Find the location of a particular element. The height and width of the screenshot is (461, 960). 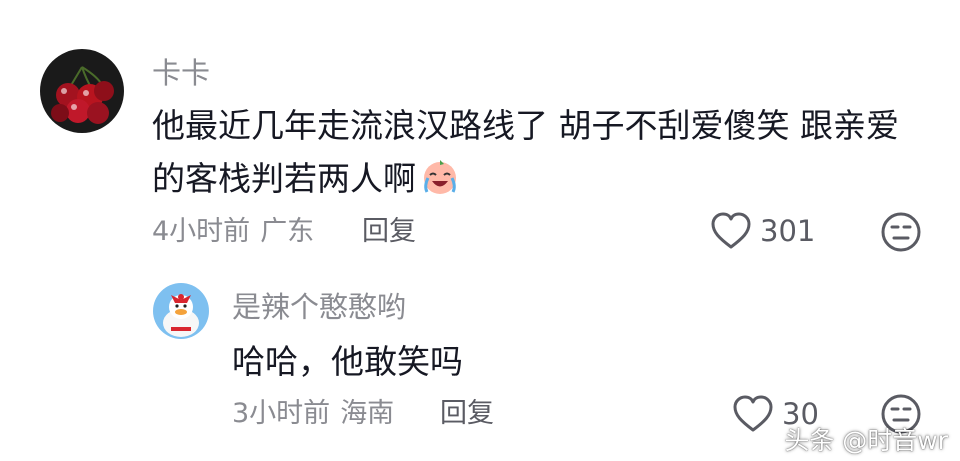

laugh-cry-emoji is located at coordinates (440, 176).